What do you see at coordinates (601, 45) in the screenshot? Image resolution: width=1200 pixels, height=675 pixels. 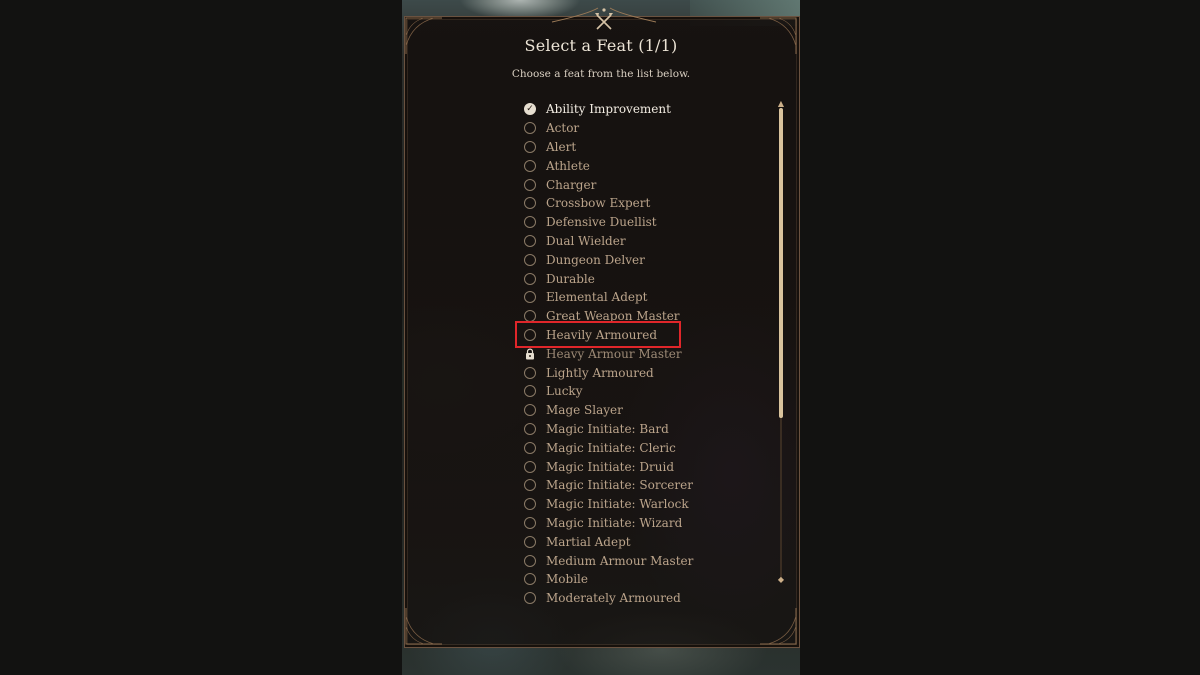 I see `dialog-title: Select a Feat (1/1)` at bounding box center [601, 45].